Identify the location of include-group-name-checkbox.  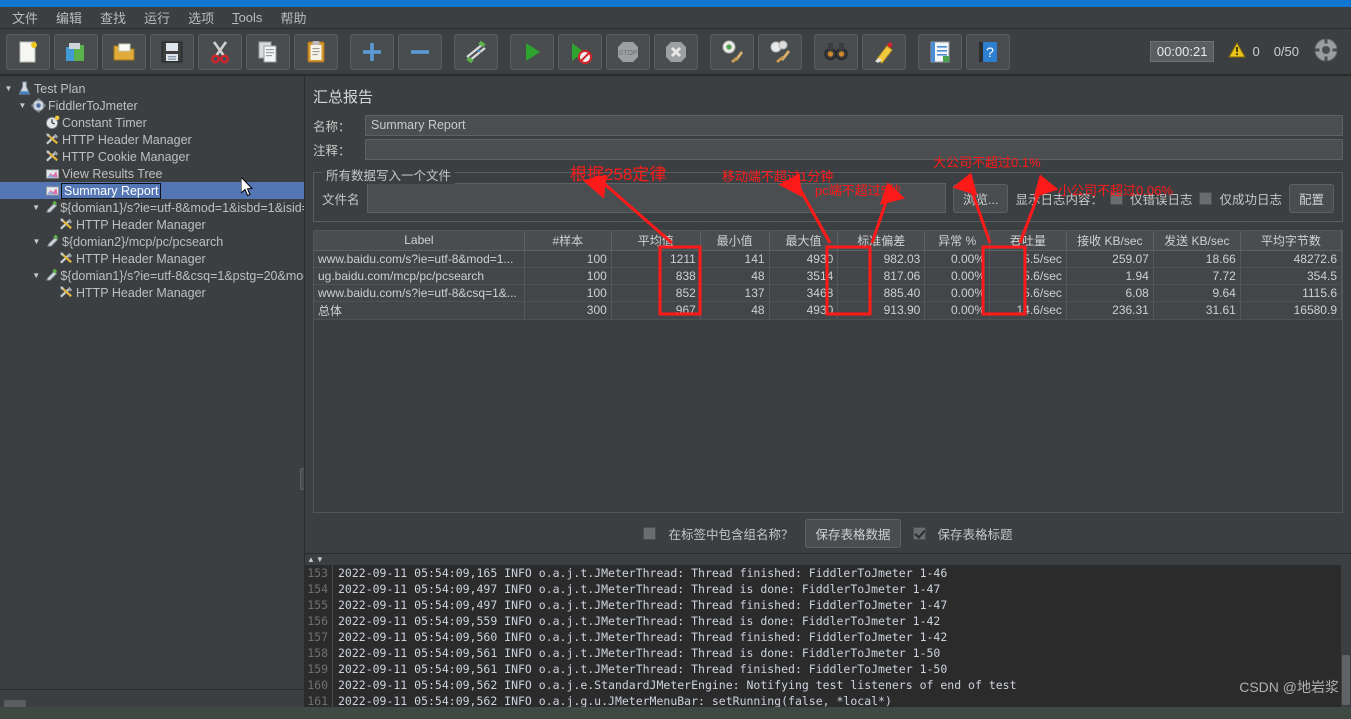
(650, 533).